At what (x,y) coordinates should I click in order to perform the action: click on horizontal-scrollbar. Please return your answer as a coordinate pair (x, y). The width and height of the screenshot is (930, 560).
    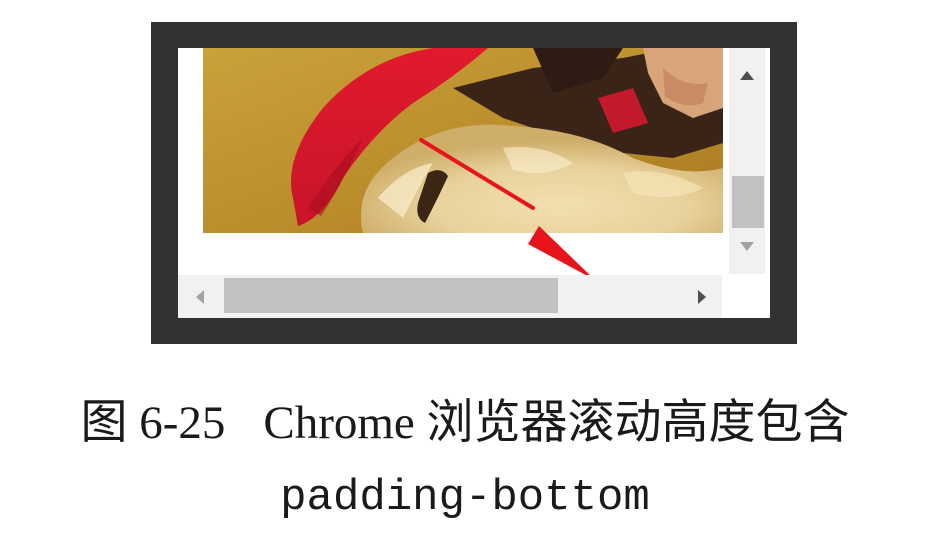
    Looking at the image, I should click on (450, 296).